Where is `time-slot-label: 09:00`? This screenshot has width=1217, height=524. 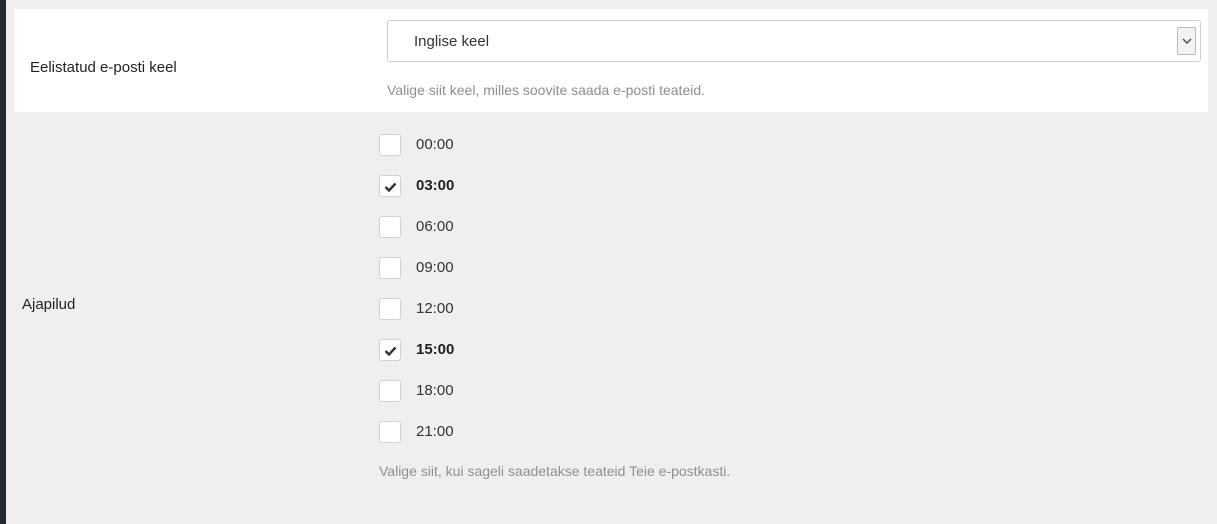 time-slot-label: 09:00 is located at coordinates (435, 267).